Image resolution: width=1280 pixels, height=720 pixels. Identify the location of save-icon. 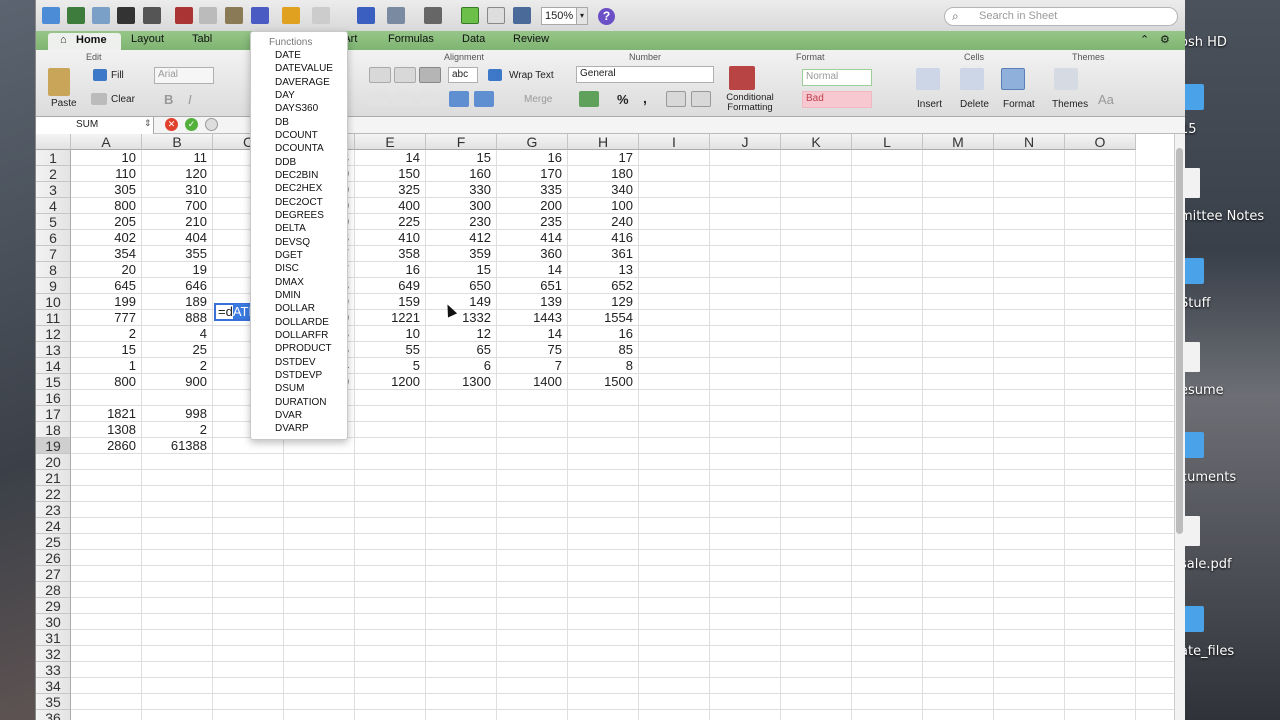
(126, 15).